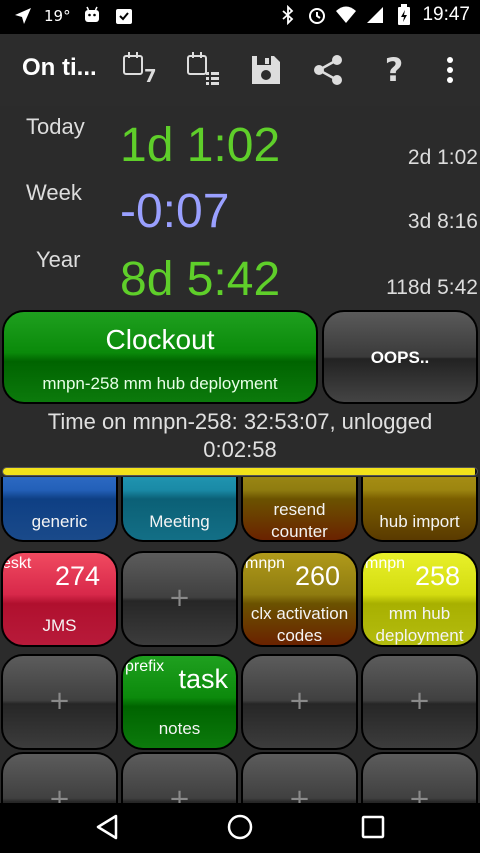 The width and height of the screenshot is (480, 853). I want to click on week-time: -0:07, so click(175, 211).